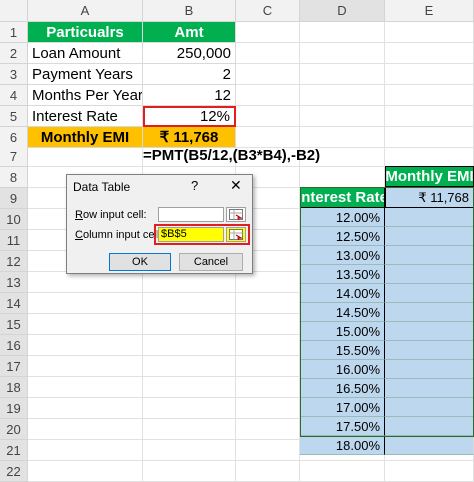 The height and width of the screenshot is (482, 474). I want to click on row-header: 2, so click(14, 53).